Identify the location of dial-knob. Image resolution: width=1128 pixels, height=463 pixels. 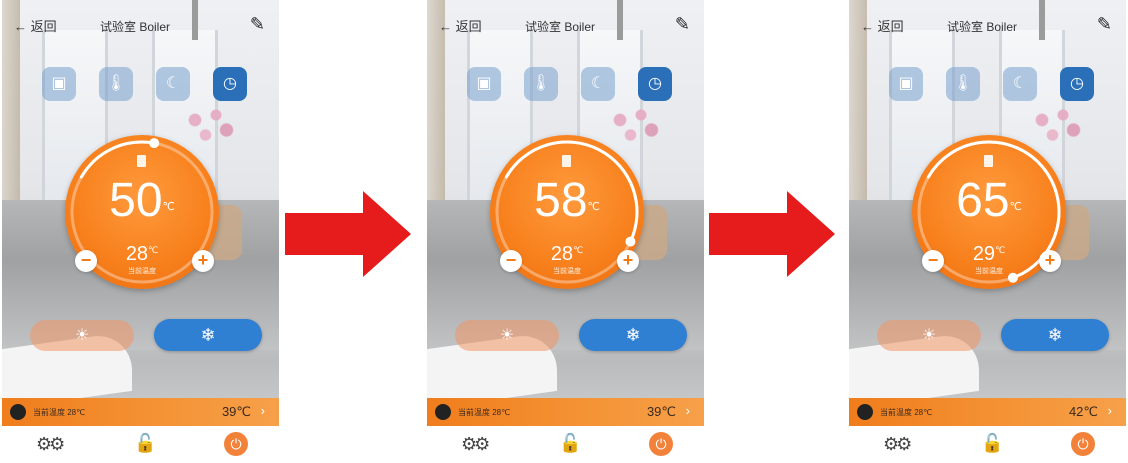
(154, 143).